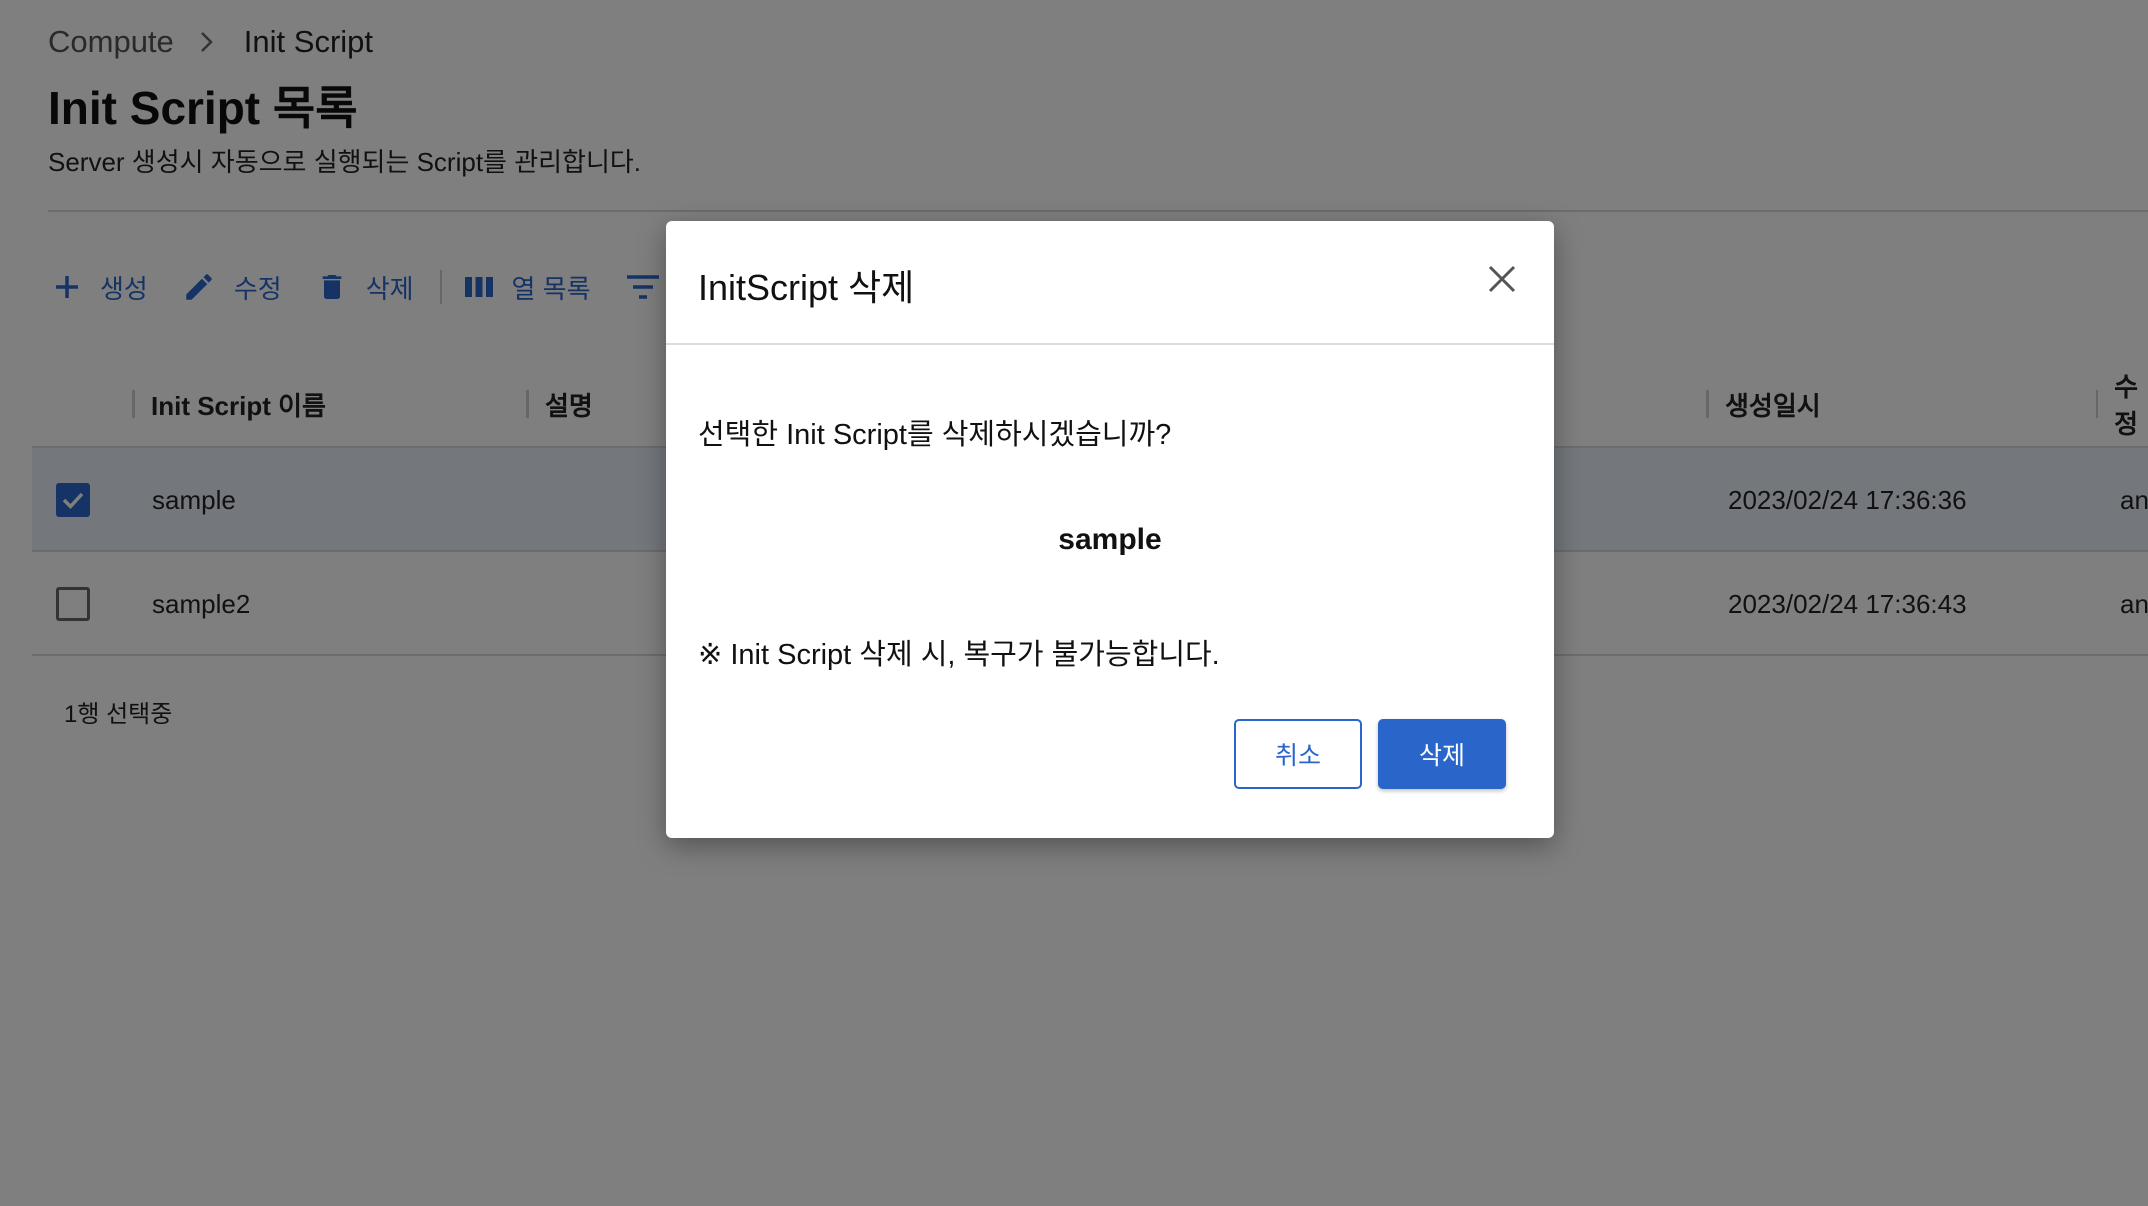 Image resolution: width=2148 pixels, height=1206 pixels. I want to click on dialog-message: 선택한 Init Script를 삭제하시겠습니까?, so click(935, 435).